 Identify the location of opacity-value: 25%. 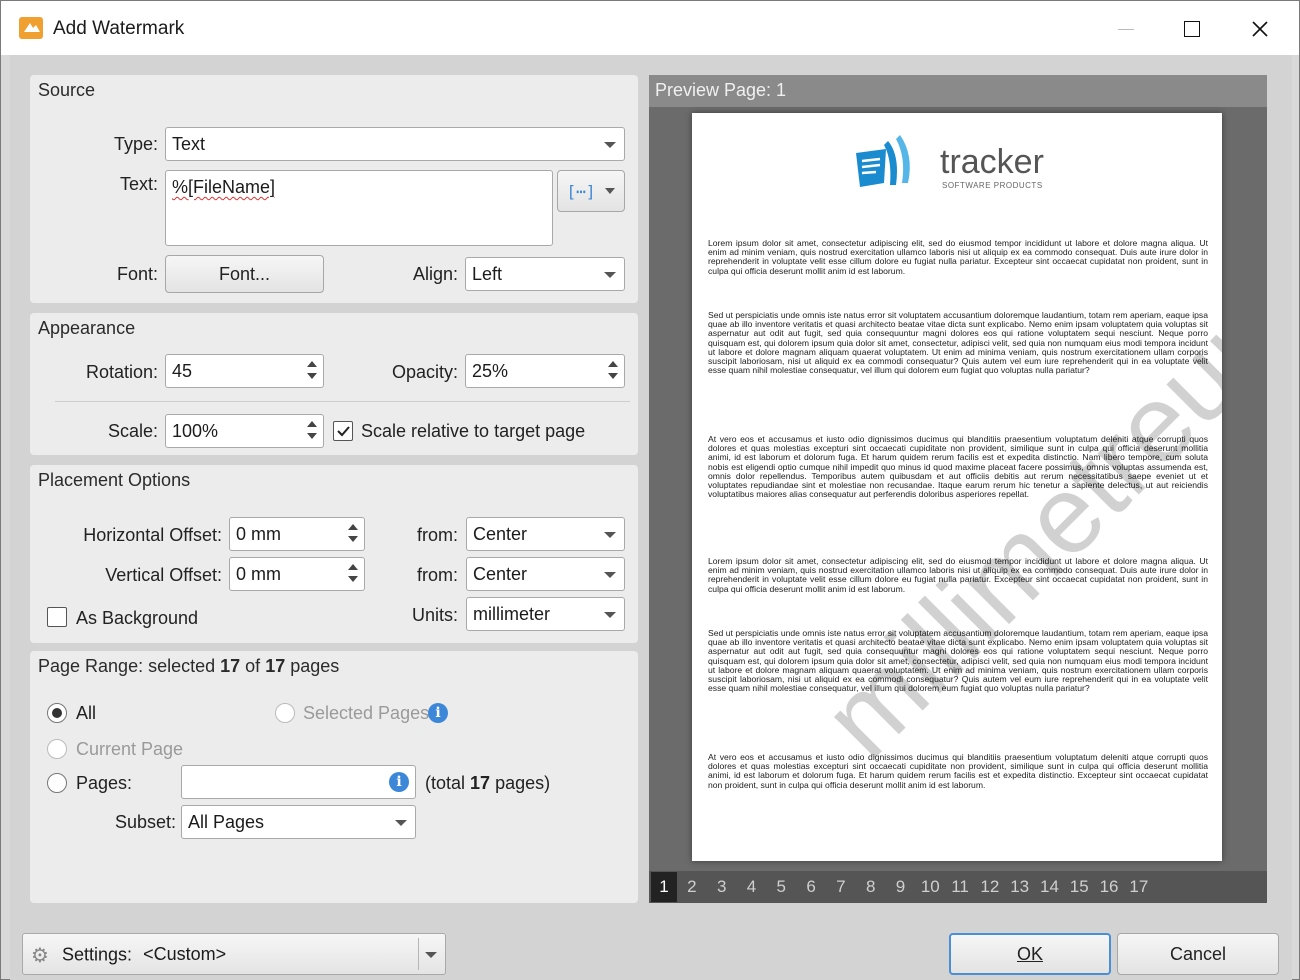
(490, 371).